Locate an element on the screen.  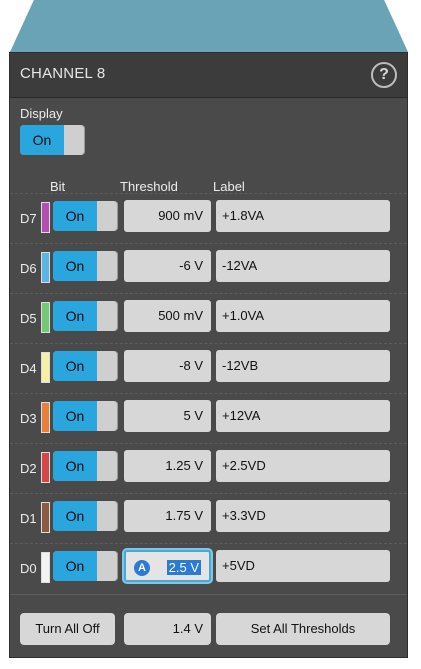
channel-row-d7: D7 On 900 mV +1.8VA is located at coordinates (208, 218).